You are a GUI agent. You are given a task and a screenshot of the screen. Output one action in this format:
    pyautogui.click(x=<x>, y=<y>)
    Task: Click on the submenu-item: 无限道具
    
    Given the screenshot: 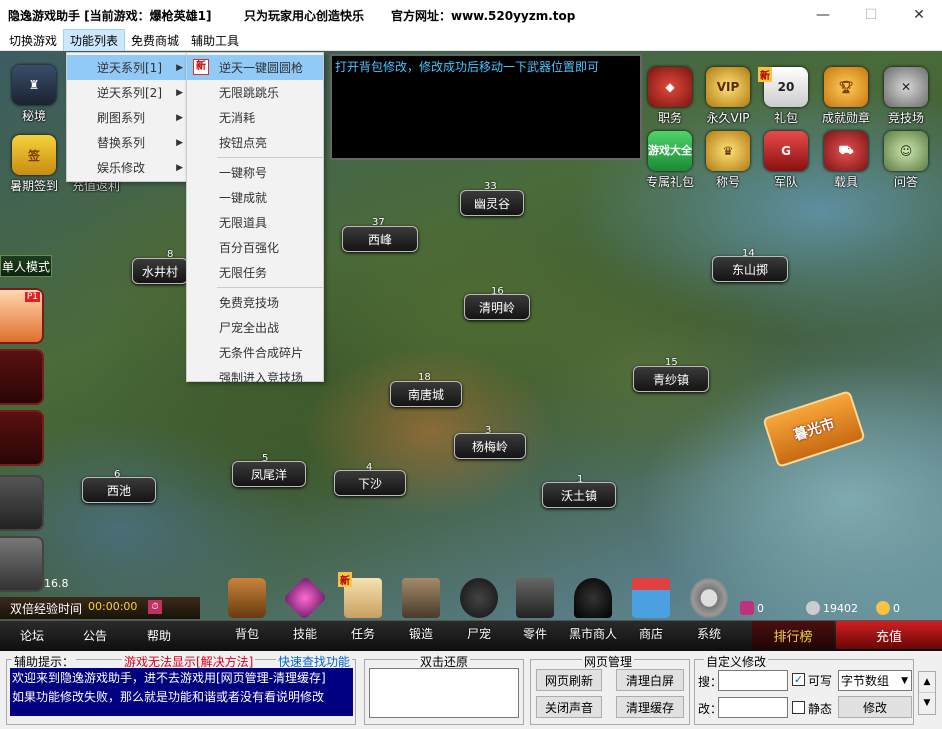 What is the action you would take?
    pyautogui.click(x=255, y=222)
    